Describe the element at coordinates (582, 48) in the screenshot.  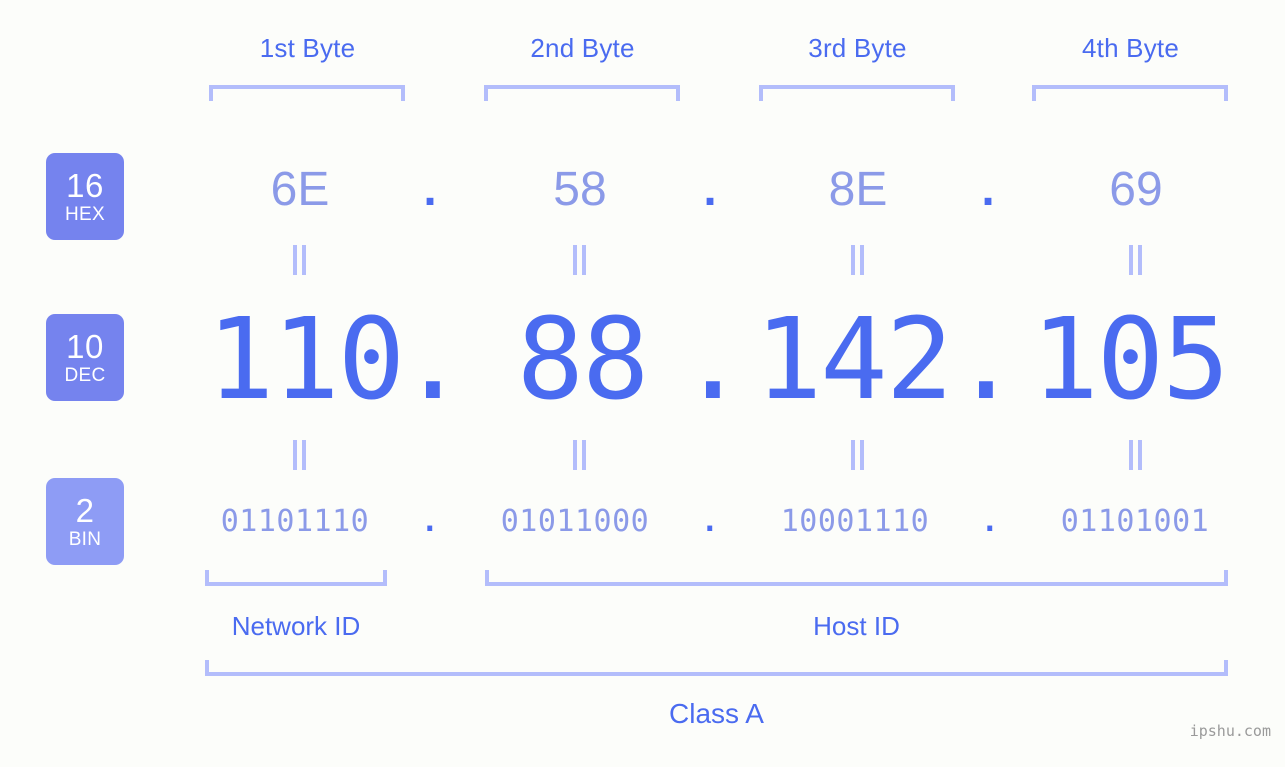
I see `byte-header-2: 2nd Byte` at that location.